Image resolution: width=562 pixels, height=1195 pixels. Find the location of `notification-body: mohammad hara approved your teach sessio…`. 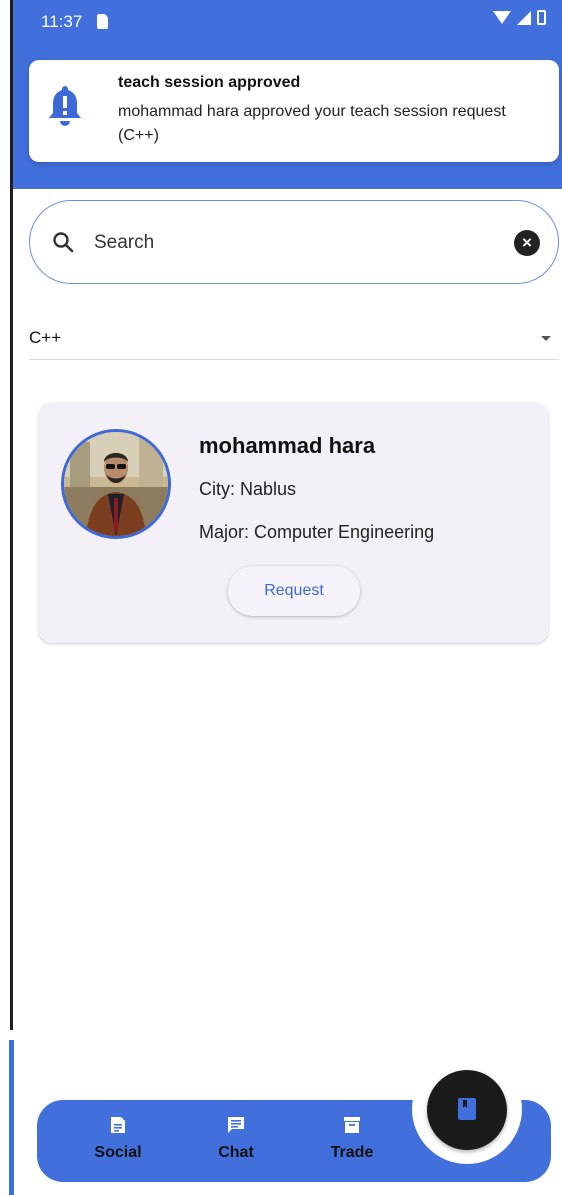

notification-body: mohammad hara approved your teach sessio… is located at coordinates (312, 123).